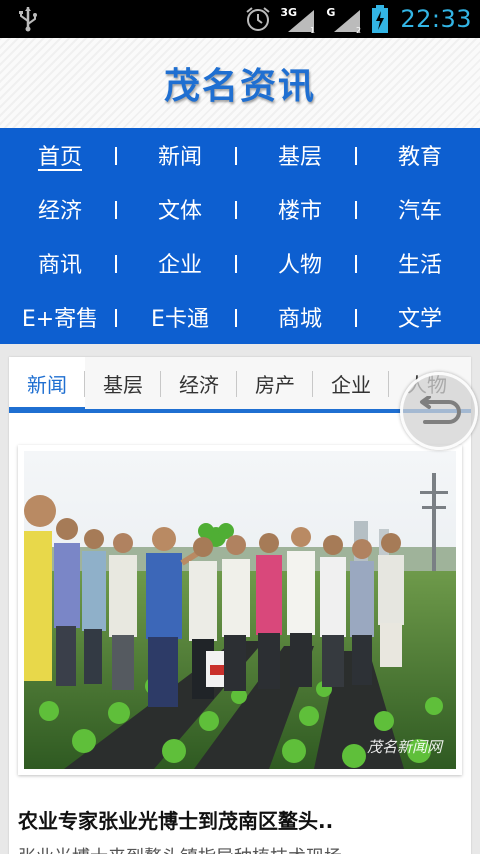 This screenshot has width=480, height=854. I want to click on nav-item-enterprise: 企业, so click(180, 263).